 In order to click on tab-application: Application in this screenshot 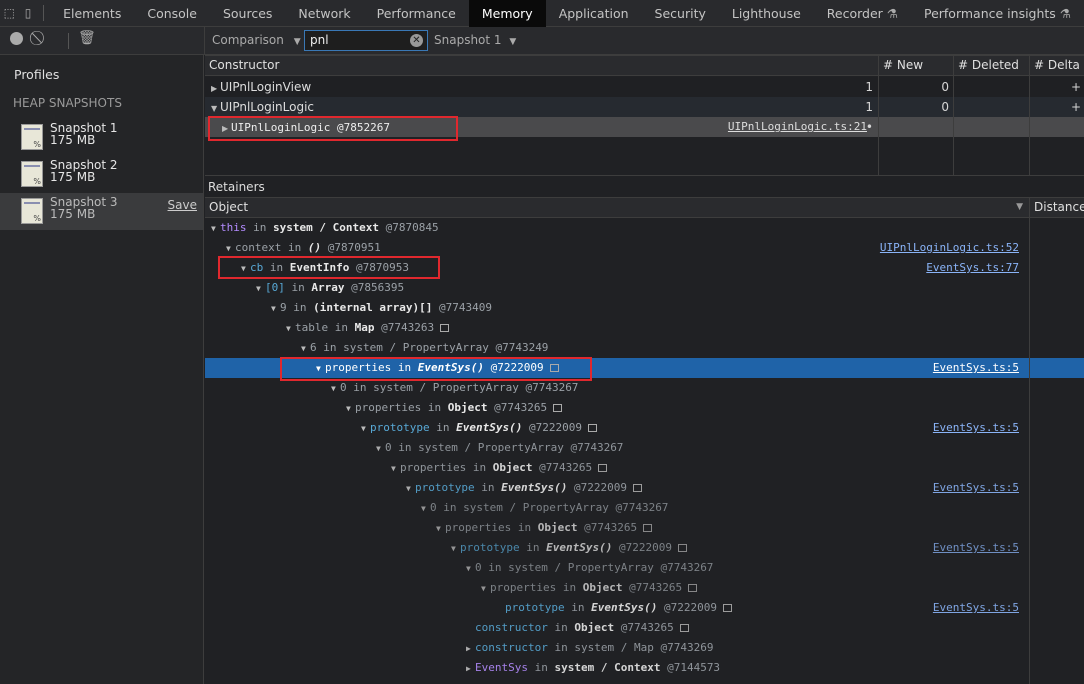, I will do `click(594, 13)`.